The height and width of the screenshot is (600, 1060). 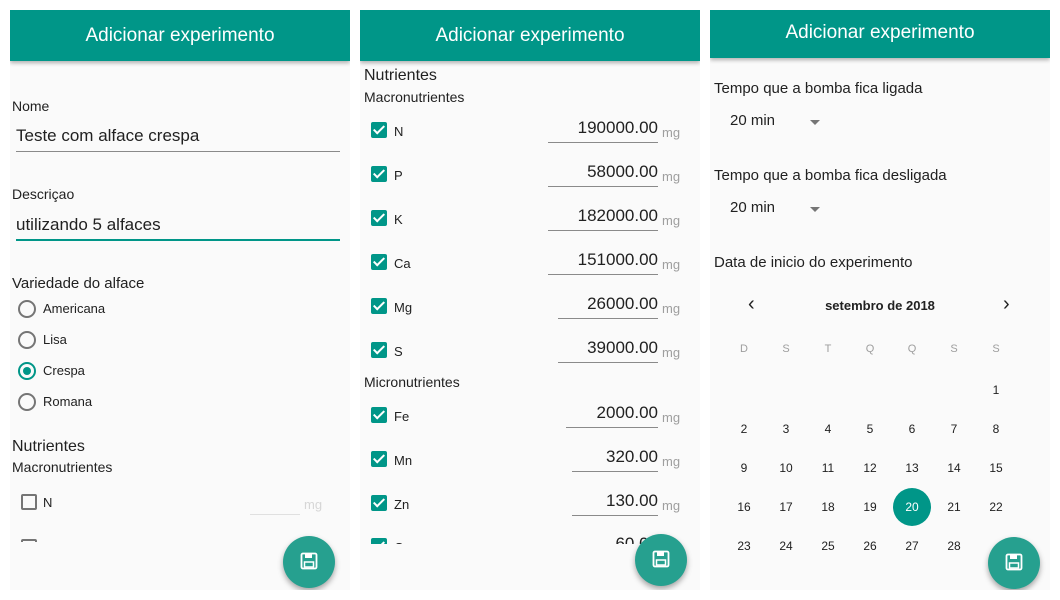 I want to click on calendar-day: 6, so click(x=912, y=429).